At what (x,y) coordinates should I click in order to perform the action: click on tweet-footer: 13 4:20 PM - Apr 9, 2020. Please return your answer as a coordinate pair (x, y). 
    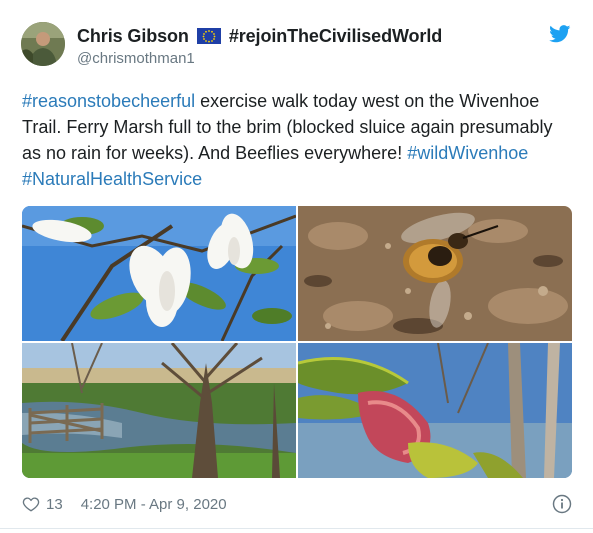
    Looking at the image, I should click on (124, 504).